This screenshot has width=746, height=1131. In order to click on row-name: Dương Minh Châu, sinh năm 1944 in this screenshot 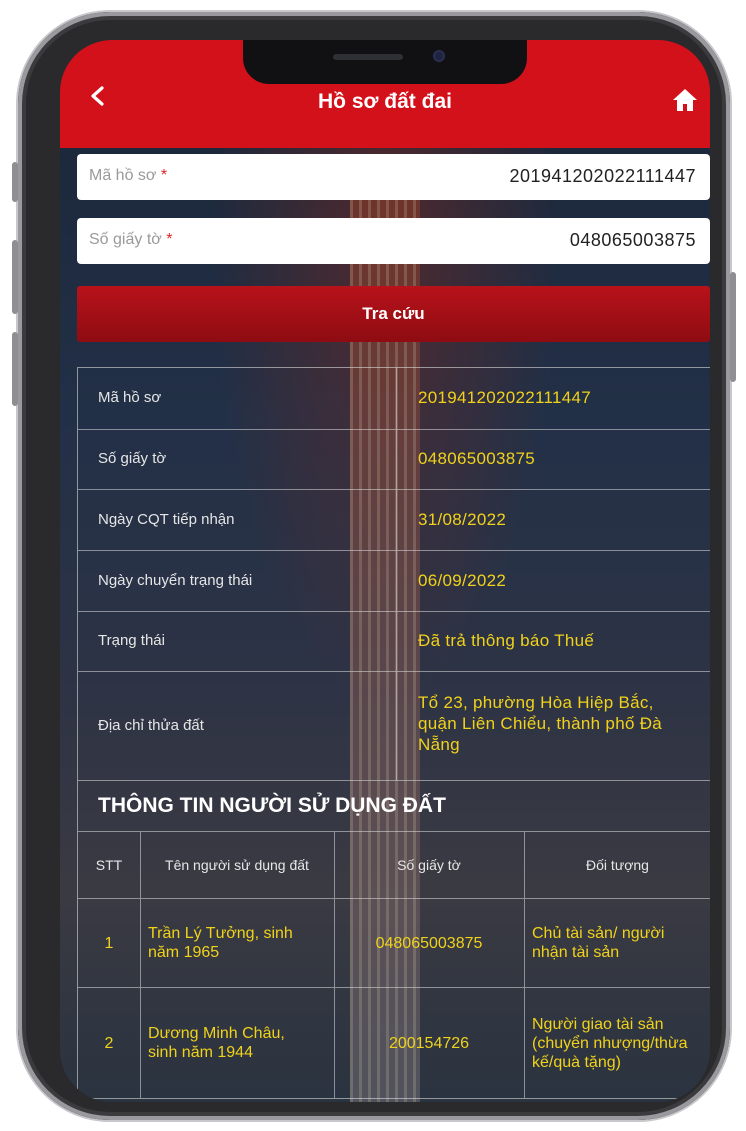, I will do `click(216, 1043)`.